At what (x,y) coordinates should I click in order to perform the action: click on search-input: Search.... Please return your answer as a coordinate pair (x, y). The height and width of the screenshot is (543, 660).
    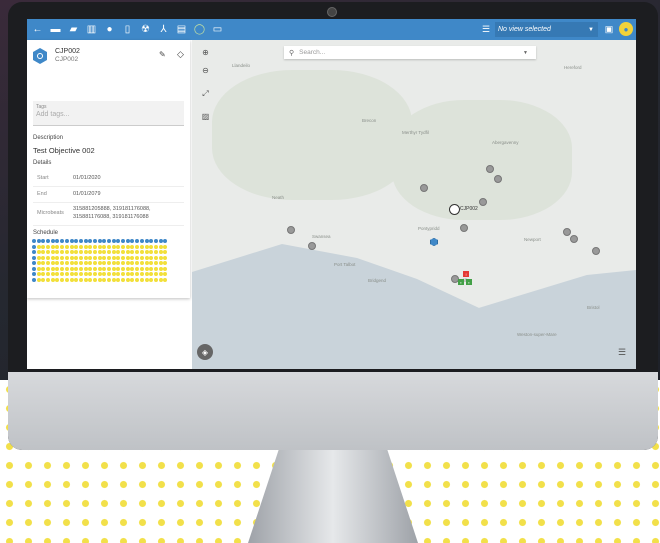
    Looking at the image, I should click on (312, 52).